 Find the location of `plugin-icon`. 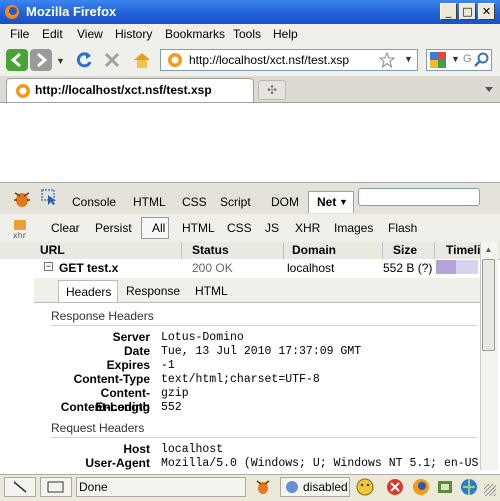

plugin-icon is located at coordinates (292, 487).